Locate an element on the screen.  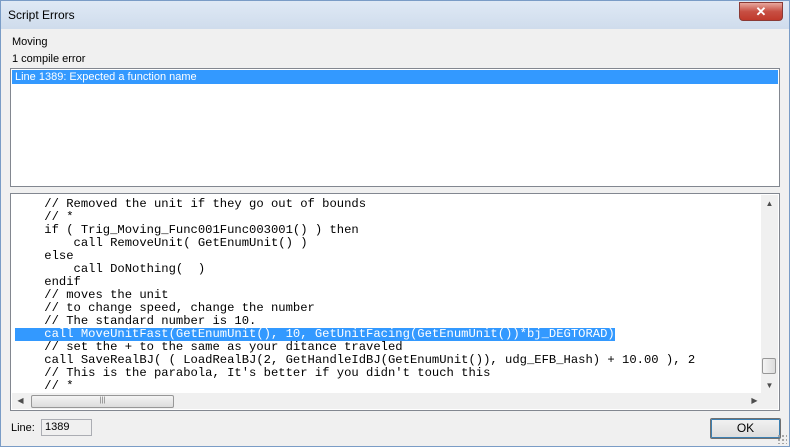
trigger-name: Moving is located at coordinates (30, 42).